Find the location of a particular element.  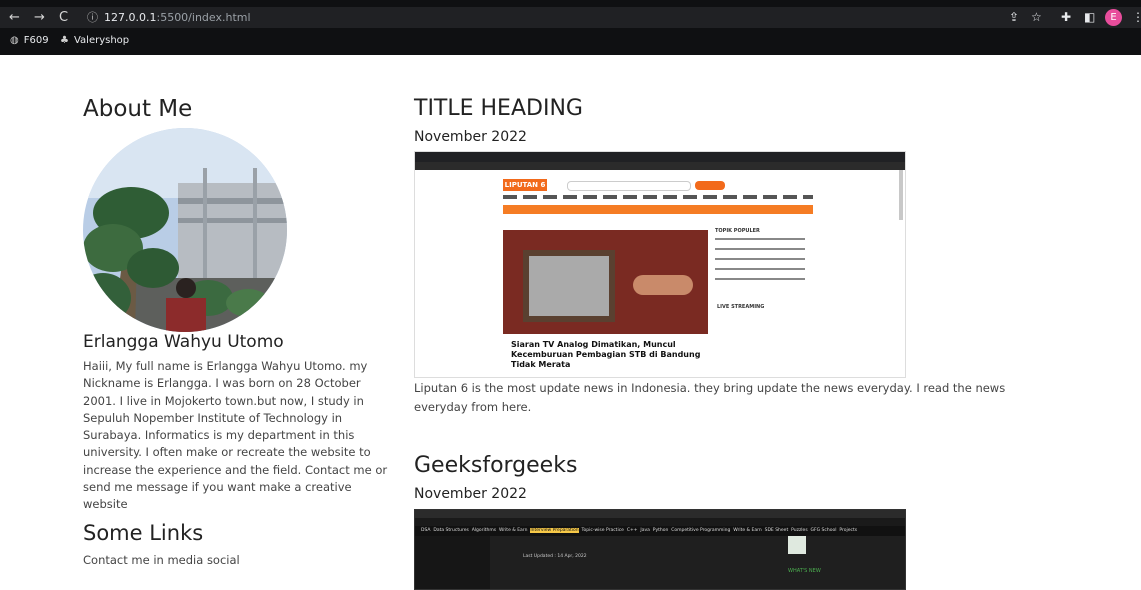

shot2-updated: Last Updated : 14 Apr, 2022 is located at coordinates (555, 556).